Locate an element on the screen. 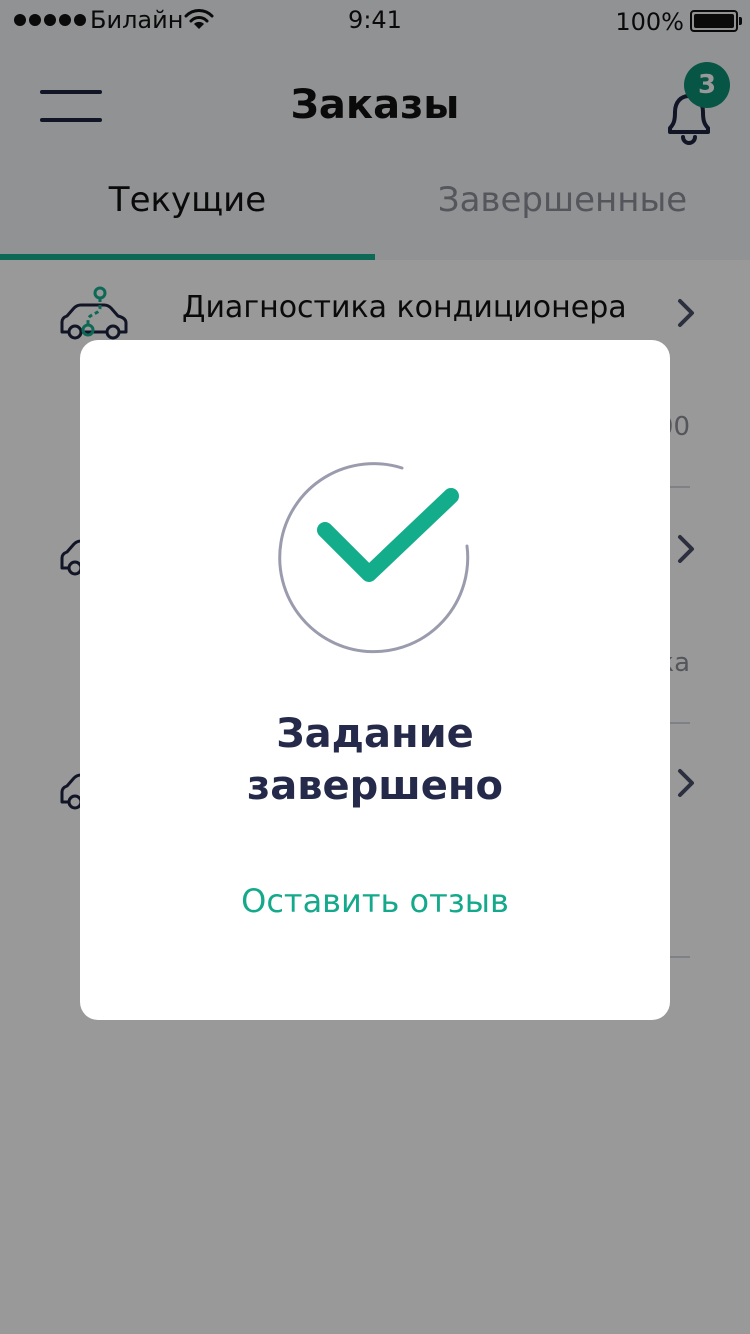 The height and width of the screenshot is (1334, 750). dialog-title: Задание завершено is located at coordinates (375, 760).